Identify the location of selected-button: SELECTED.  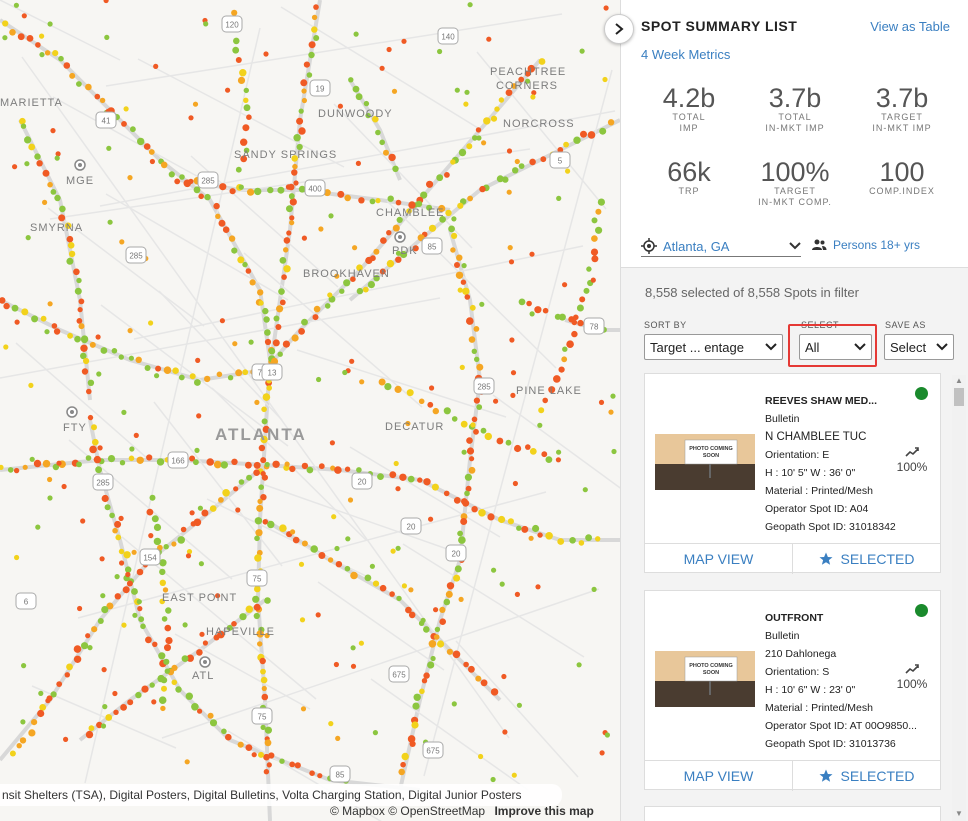
(866, 559).